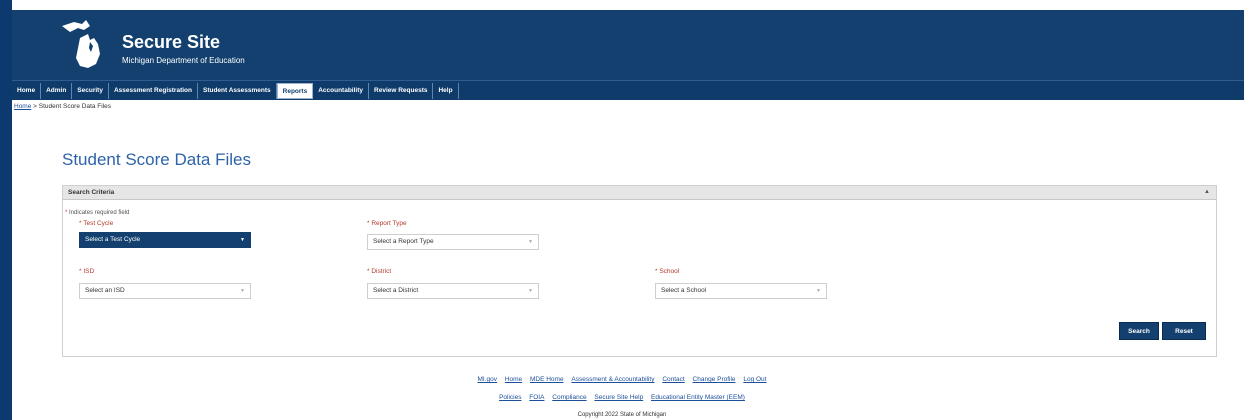 Image resolution: width=1244 pixels, height=420 pixels. What do you see at coordinates (6, 210) in the screenshot?
I see `left-accent-bar` at bounding box center [6, 210].